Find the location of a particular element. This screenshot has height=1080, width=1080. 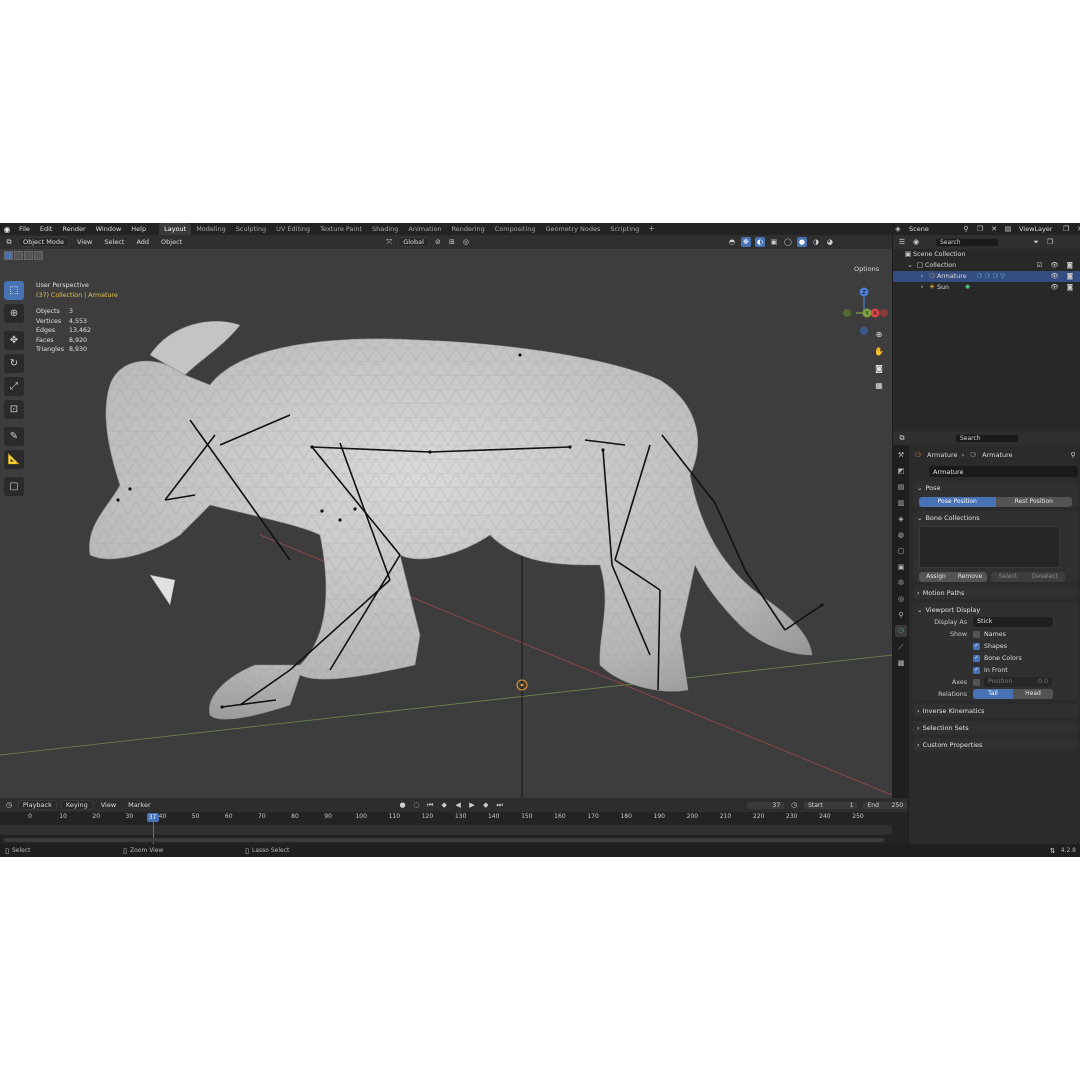

tab-scripting: Scripting is located at coordinates (624, 229).